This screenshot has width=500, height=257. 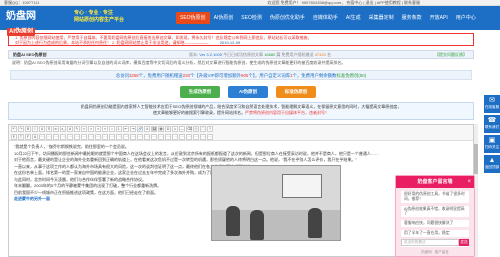 What do you see at coordinates (199, 112) in the screenshot?
I see `notice-text: 使文章能够更好的被搜索引擎收录，提升网站排名。` at bounding box center [199, 112].